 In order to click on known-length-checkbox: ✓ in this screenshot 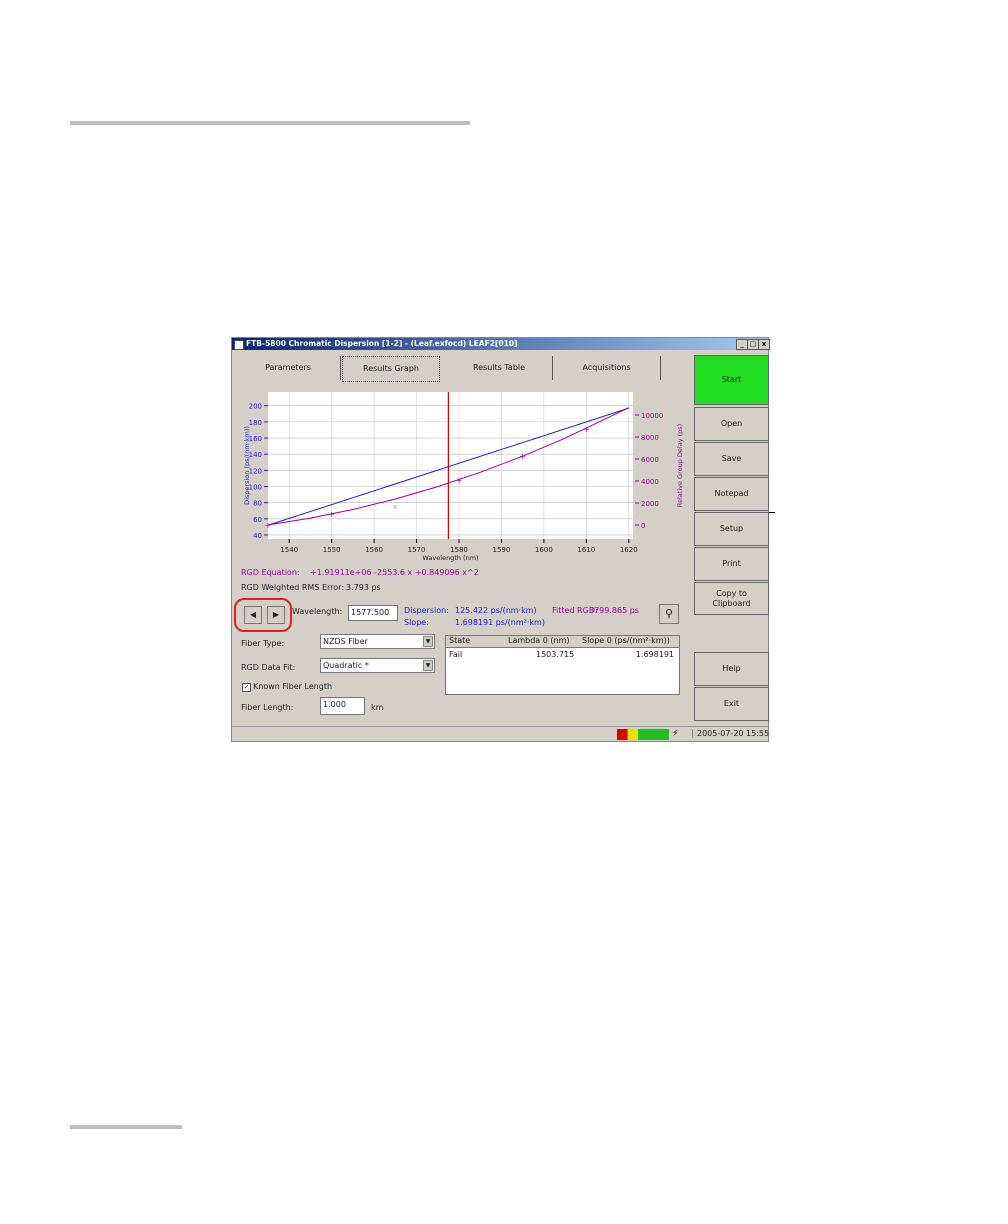, I will do `click(246, 687)`.